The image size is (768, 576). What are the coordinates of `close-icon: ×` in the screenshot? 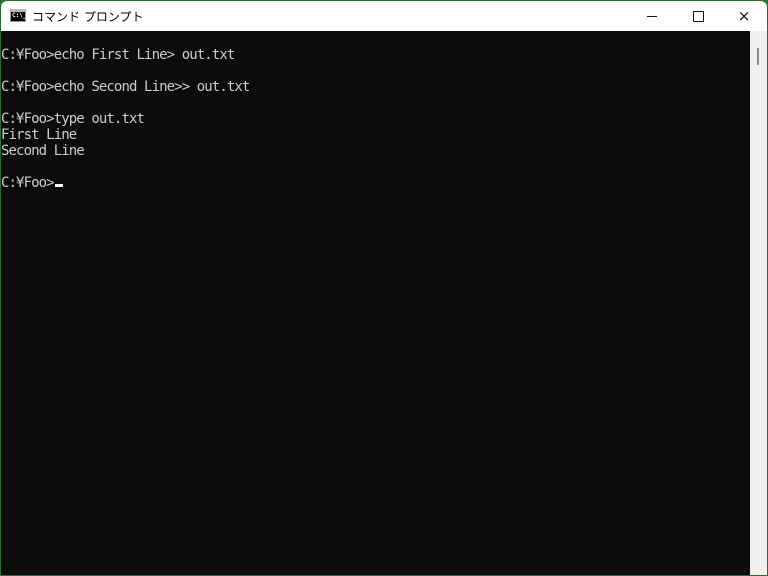 It's located at (744, 15).